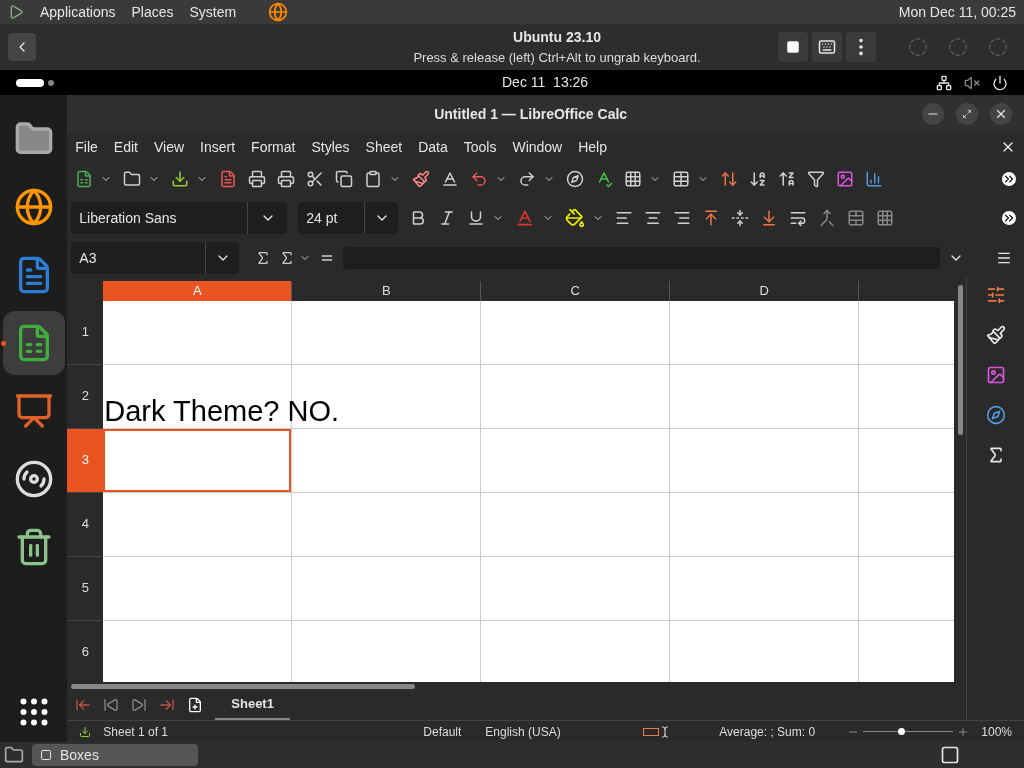 The width and height of the screenshot is (1024, 768). Describe the element at coordinates (179, 218) in the screenshot. I see `font-name-field: Liberation Sans` at that location.